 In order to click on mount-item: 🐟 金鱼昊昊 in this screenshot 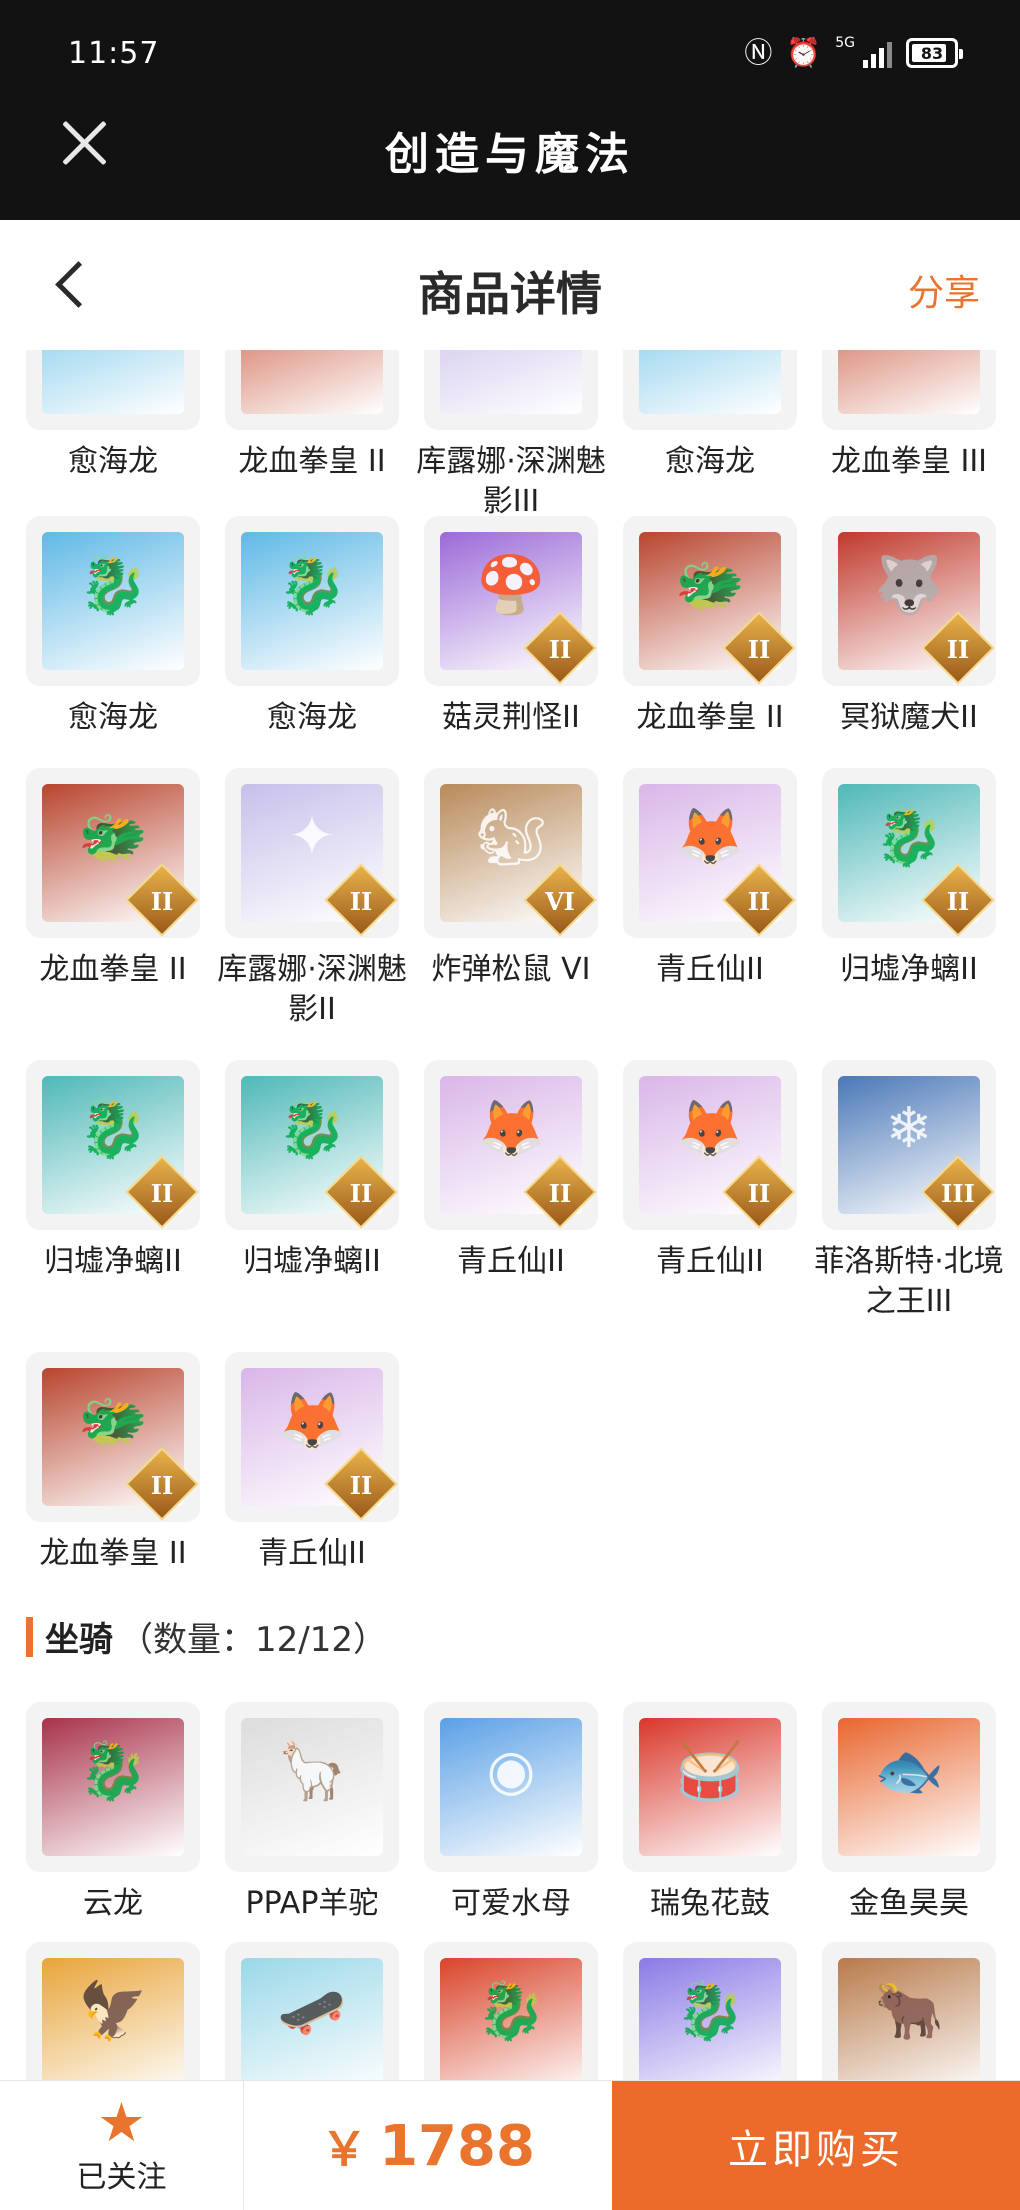, I will do `click(909, 1813)`.